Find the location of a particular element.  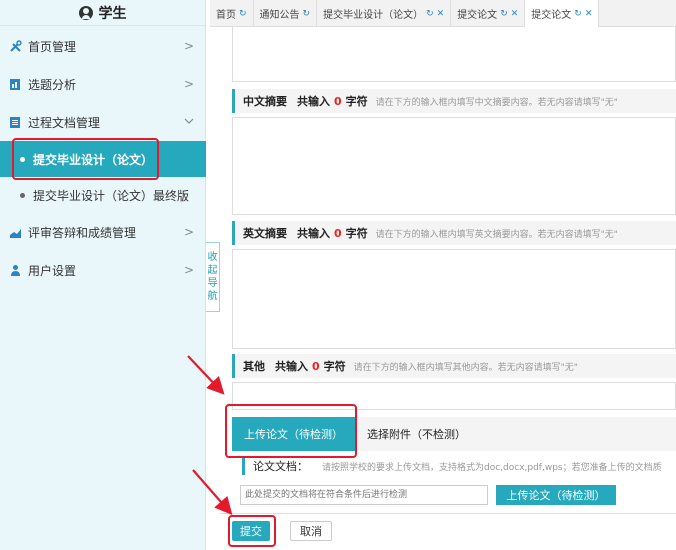

arrow-to-submit is located at coordinates (212, 492).